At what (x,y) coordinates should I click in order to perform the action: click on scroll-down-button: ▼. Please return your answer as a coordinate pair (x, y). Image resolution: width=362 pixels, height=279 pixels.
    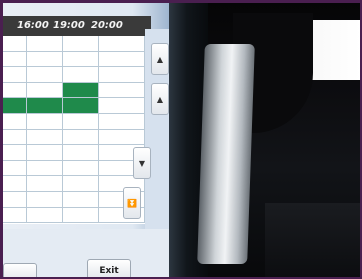
    Looking at the image, I should click on (142, 163).